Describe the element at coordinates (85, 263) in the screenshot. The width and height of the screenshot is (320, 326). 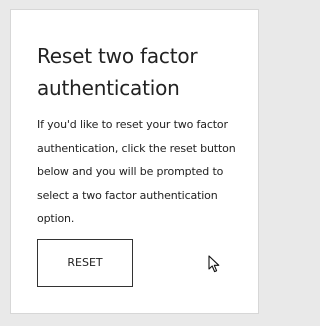
I see `reset-button: RESET` at that location.